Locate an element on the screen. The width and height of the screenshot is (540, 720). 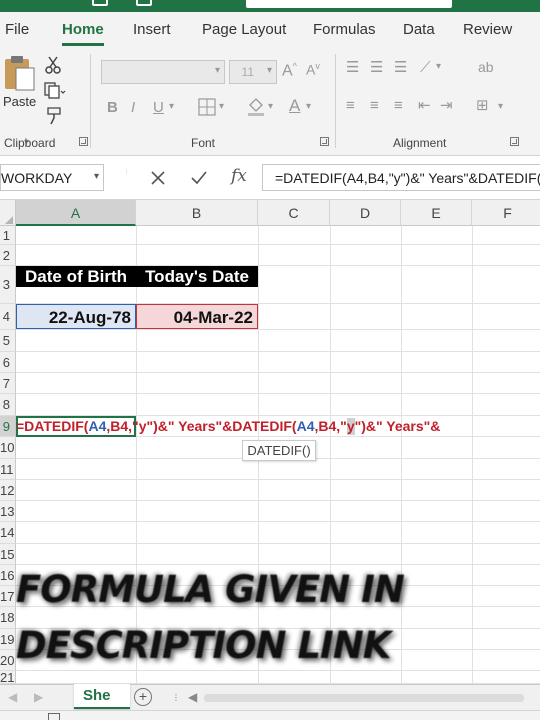
tab-file: File is located at coordinates (17, 29).